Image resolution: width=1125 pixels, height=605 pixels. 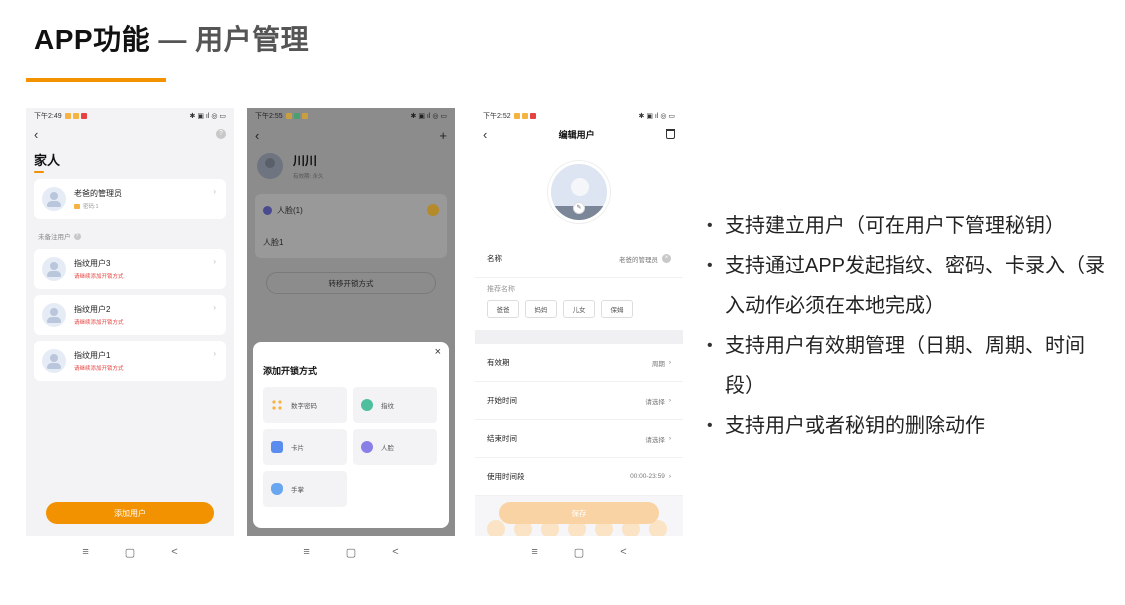 What do you see at coordinates (308, 177) in the screenshot?
I see `user-validity: 有效期: 永久` at bounding box center [308, 177].